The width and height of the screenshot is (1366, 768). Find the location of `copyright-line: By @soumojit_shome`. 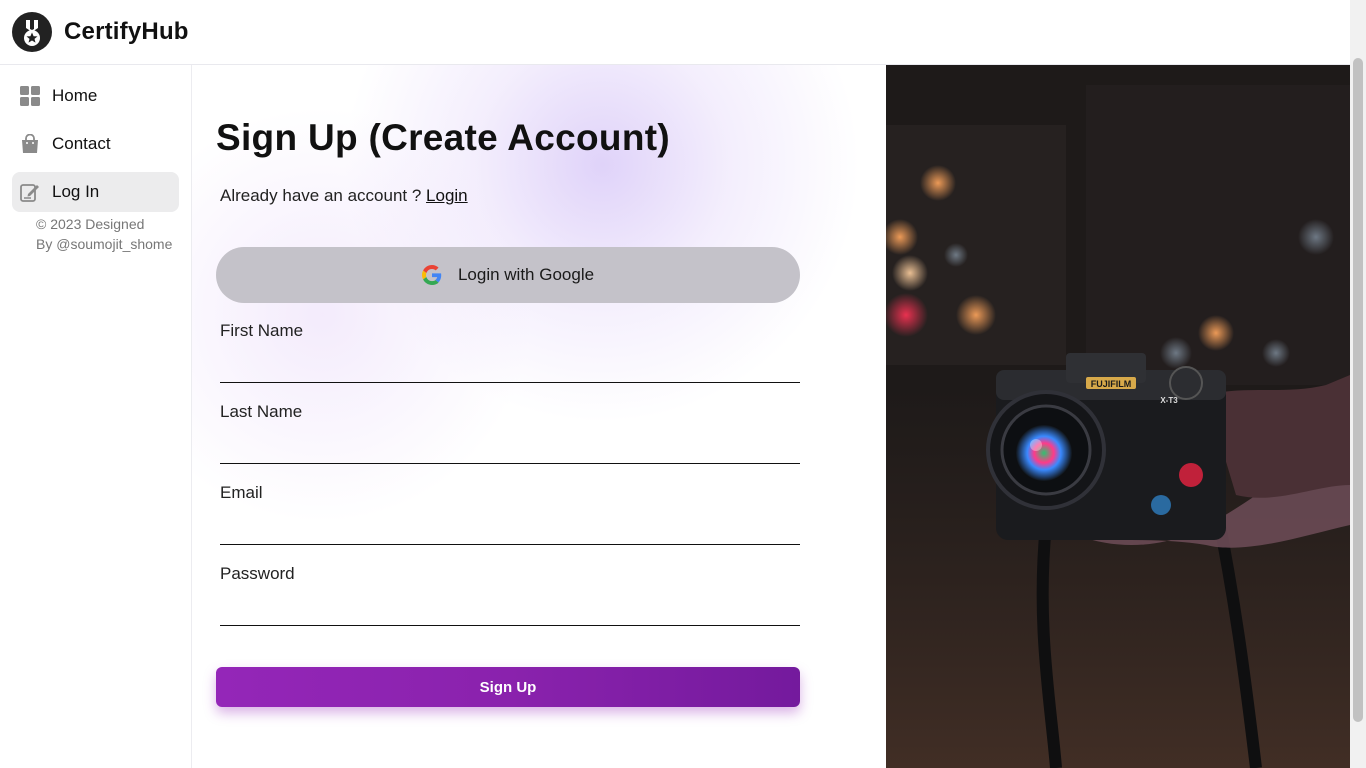

copyright-line: By @soumojit_shome is located at coordinates (104, 244).